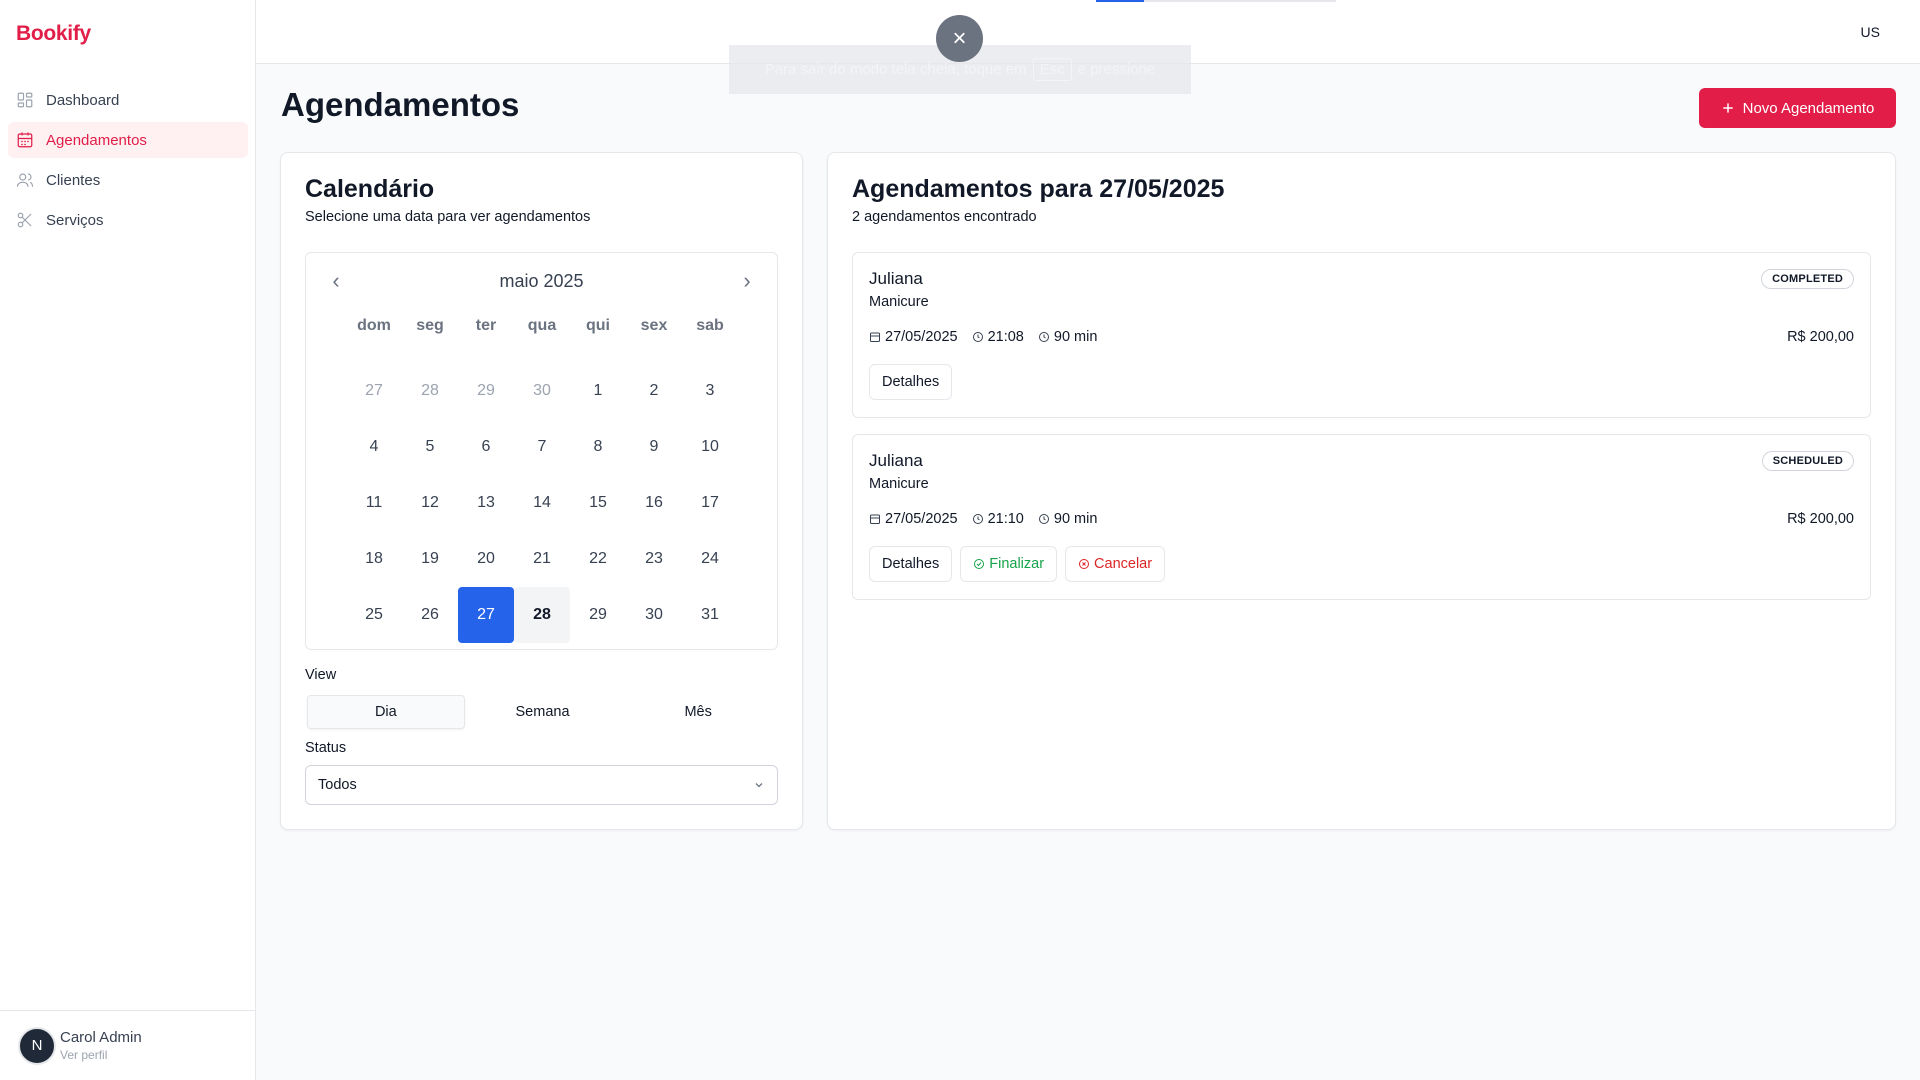  I want to click on calendar-day: 17, so click(710, 503).